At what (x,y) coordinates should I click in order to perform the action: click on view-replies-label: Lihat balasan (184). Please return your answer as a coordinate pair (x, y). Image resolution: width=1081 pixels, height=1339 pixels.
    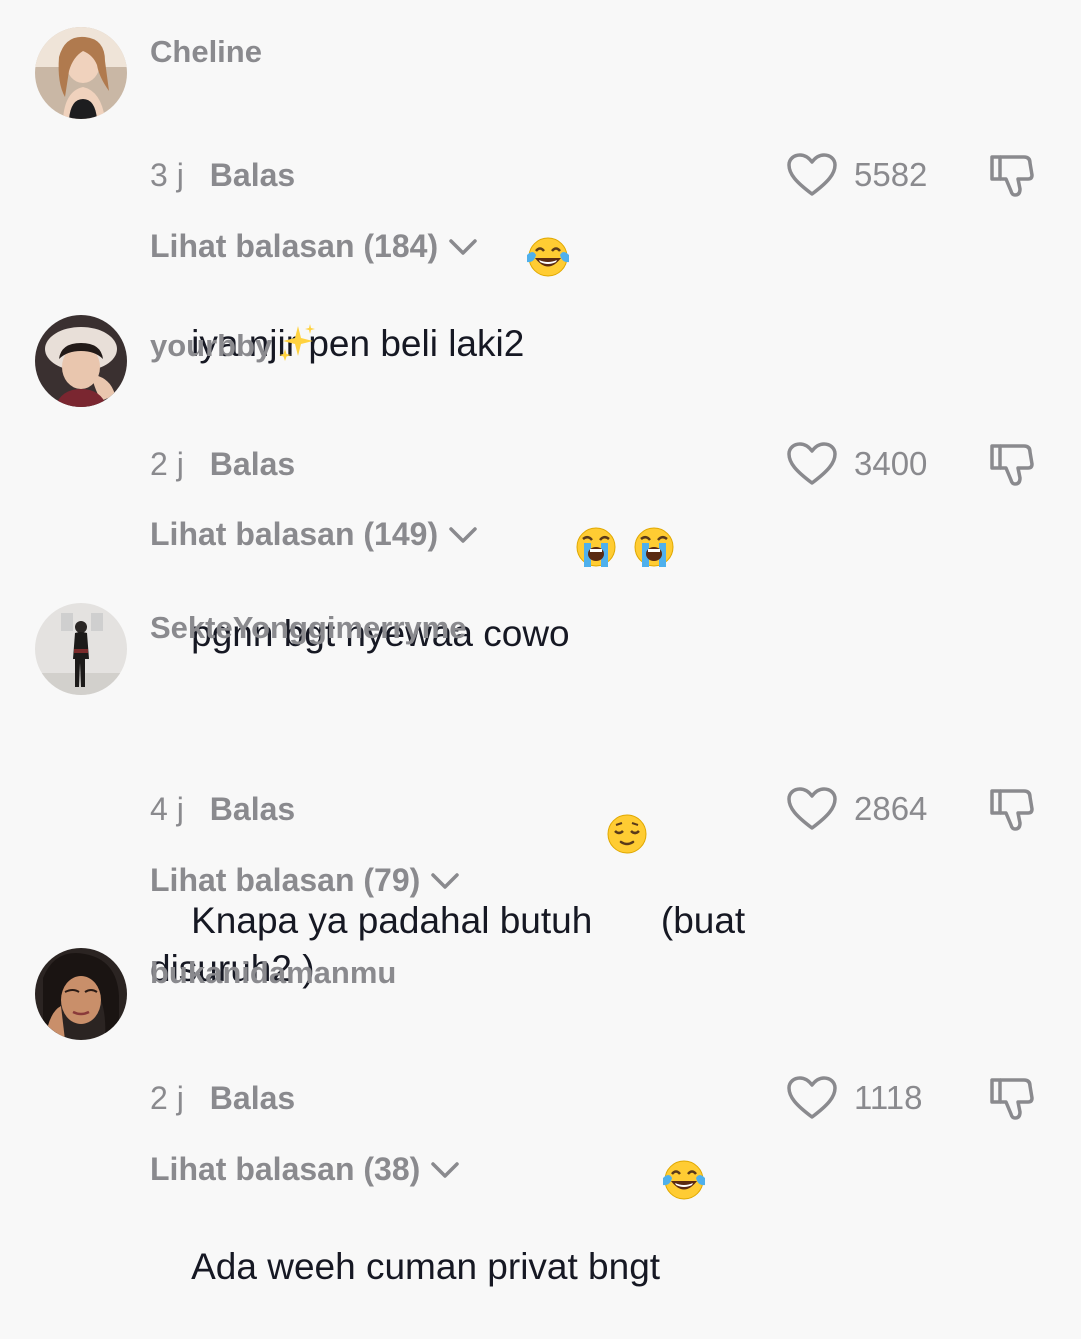
    Looking at the image, I should click on (294, 246).